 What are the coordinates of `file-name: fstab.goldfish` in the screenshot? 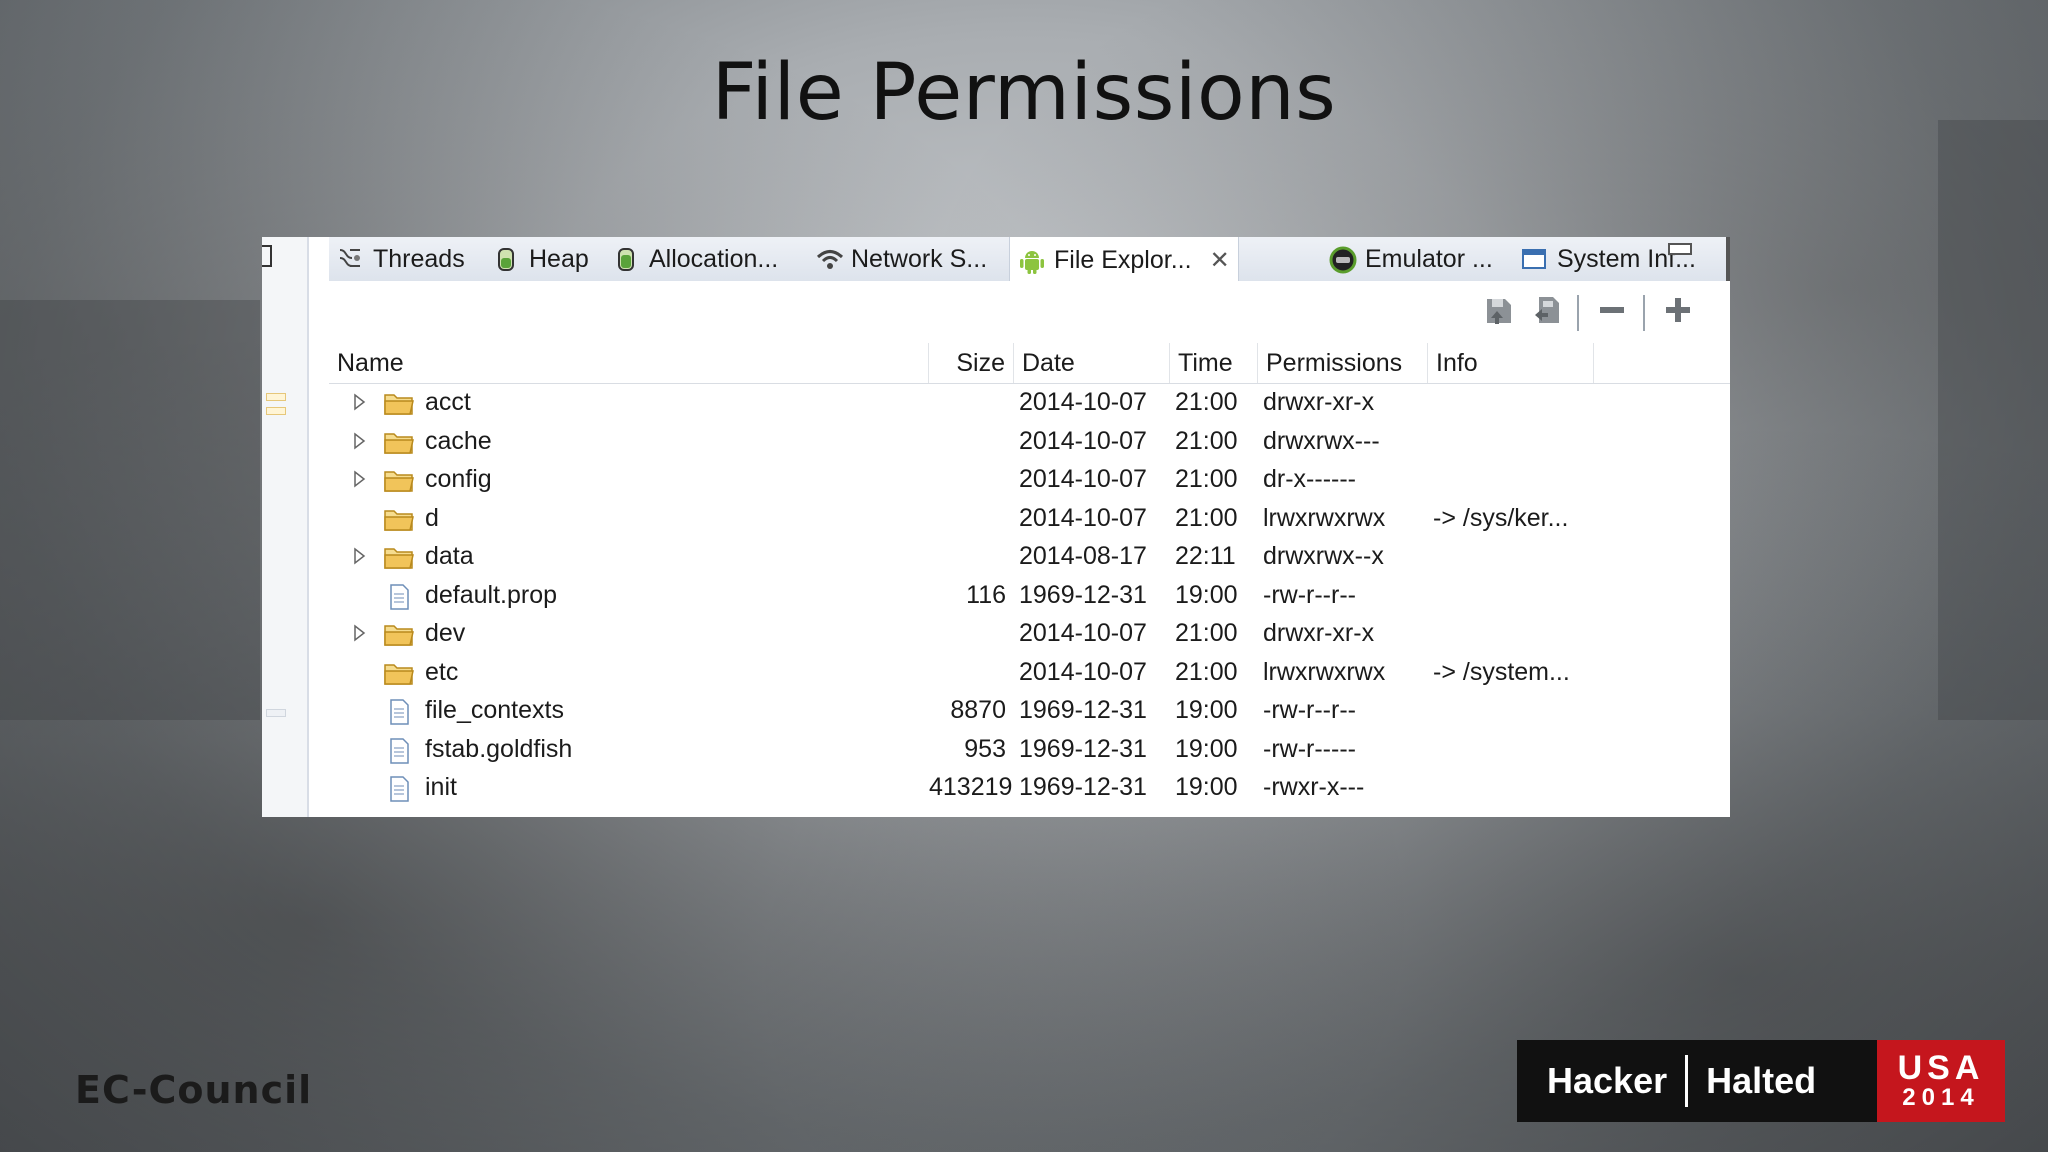 It's located at (499, 748).